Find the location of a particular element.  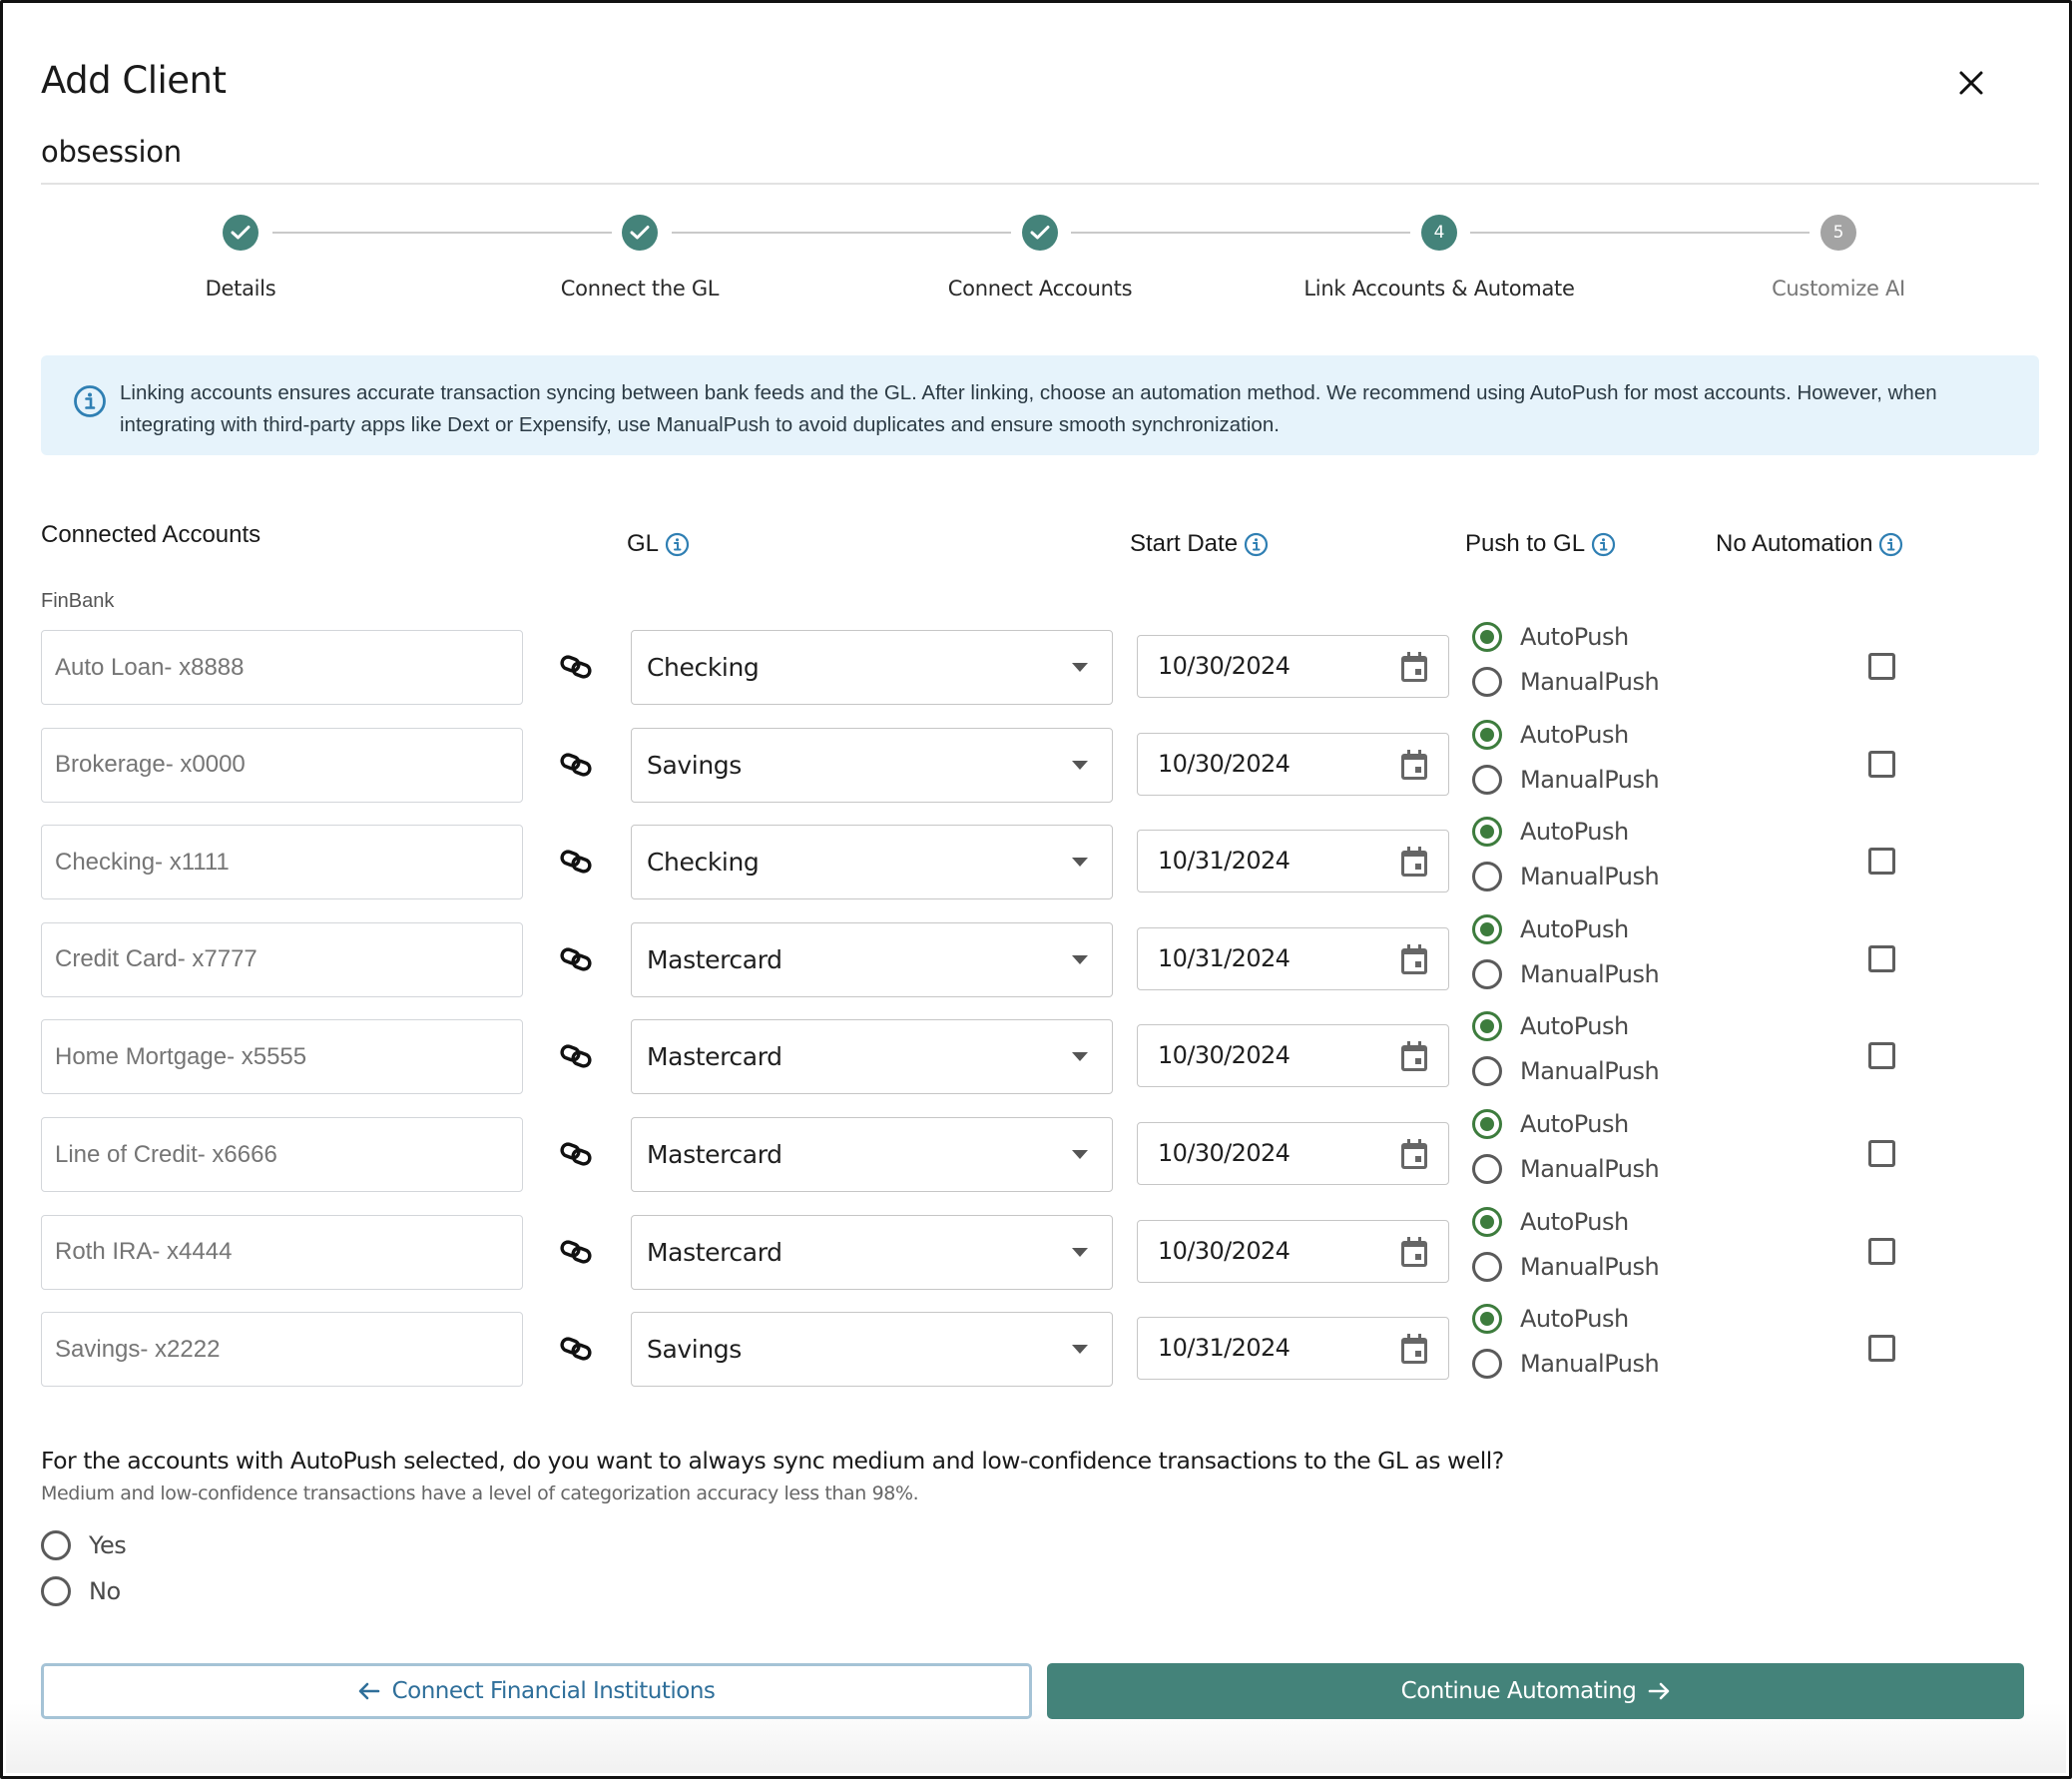

account-row: Mastercard 10/31/2024 AutoPush ManualPush is located at coordinates (1038, 957).